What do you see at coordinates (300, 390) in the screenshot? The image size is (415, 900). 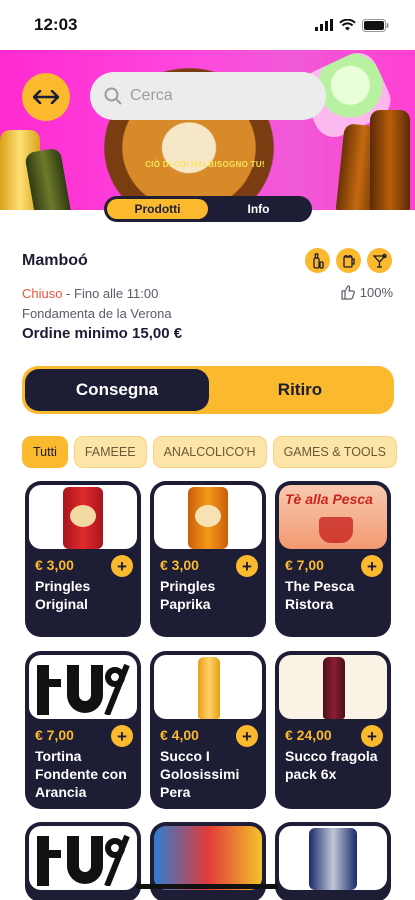 I see `delivery-option-ritiro: Ritiro` at bounding box center [300, 390].